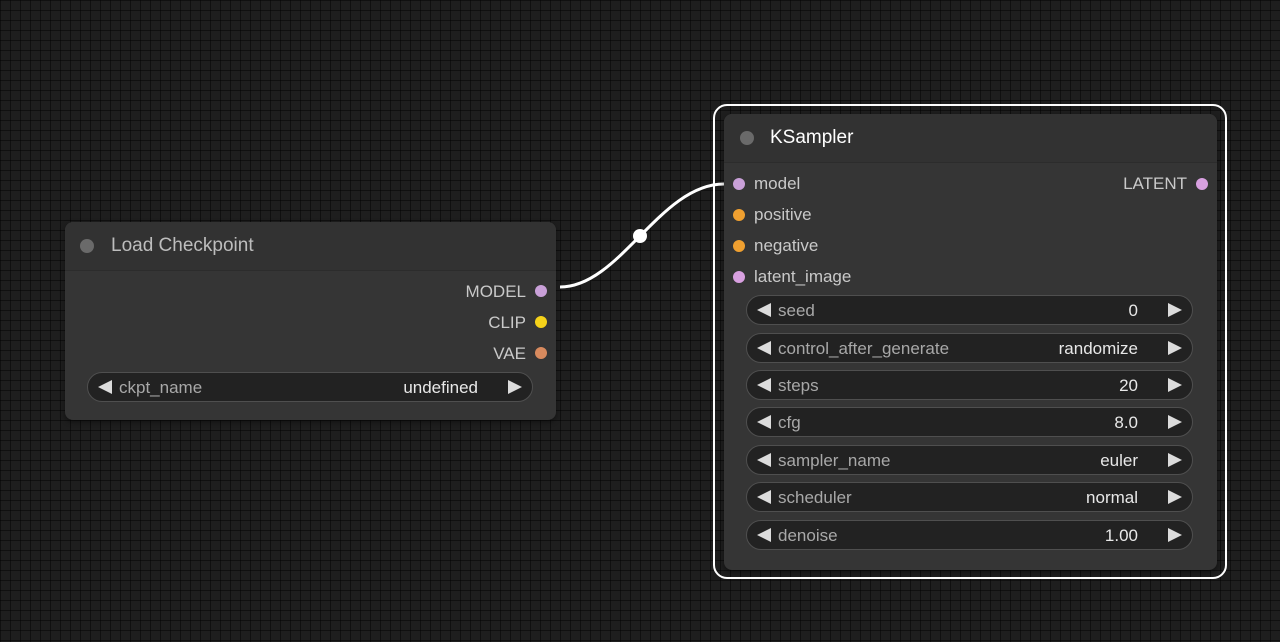 The width and height of the screenshot is (1280, 642). What do you see at coordinates (969, 497) in the screenshot?
I see `scheduler-widget: scheduler normal` at bounding box center [969, 497].